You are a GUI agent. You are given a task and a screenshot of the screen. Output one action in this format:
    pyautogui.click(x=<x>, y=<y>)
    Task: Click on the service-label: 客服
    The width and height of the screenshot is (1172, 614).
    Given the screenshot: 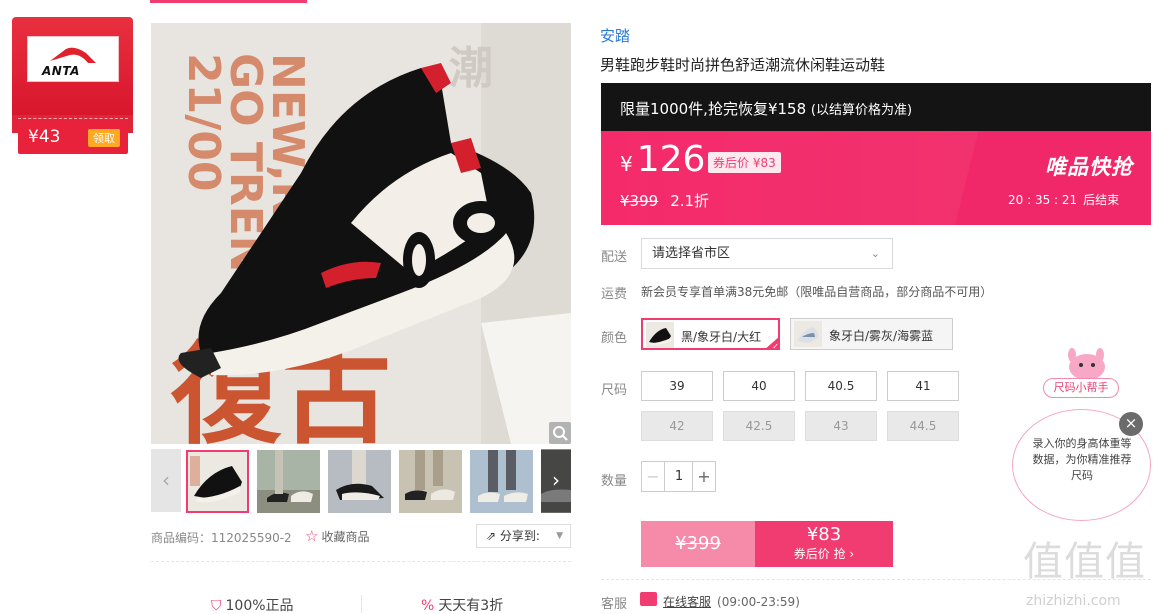 What is the action you would take?
    pyautogui.click(x=614, y=604)
    